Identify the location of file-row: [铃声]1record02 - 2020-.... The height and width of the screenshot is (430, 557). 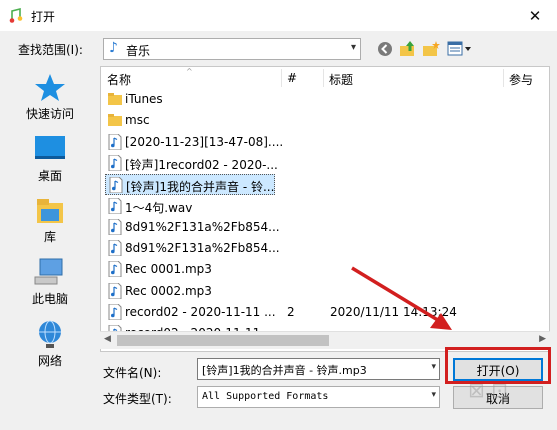
(191, 163).